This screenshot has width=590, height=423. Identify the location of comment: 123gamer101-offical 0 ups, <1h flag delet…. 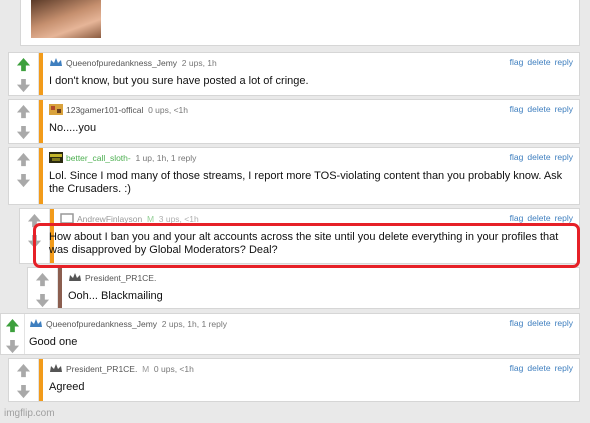
(294, 121).